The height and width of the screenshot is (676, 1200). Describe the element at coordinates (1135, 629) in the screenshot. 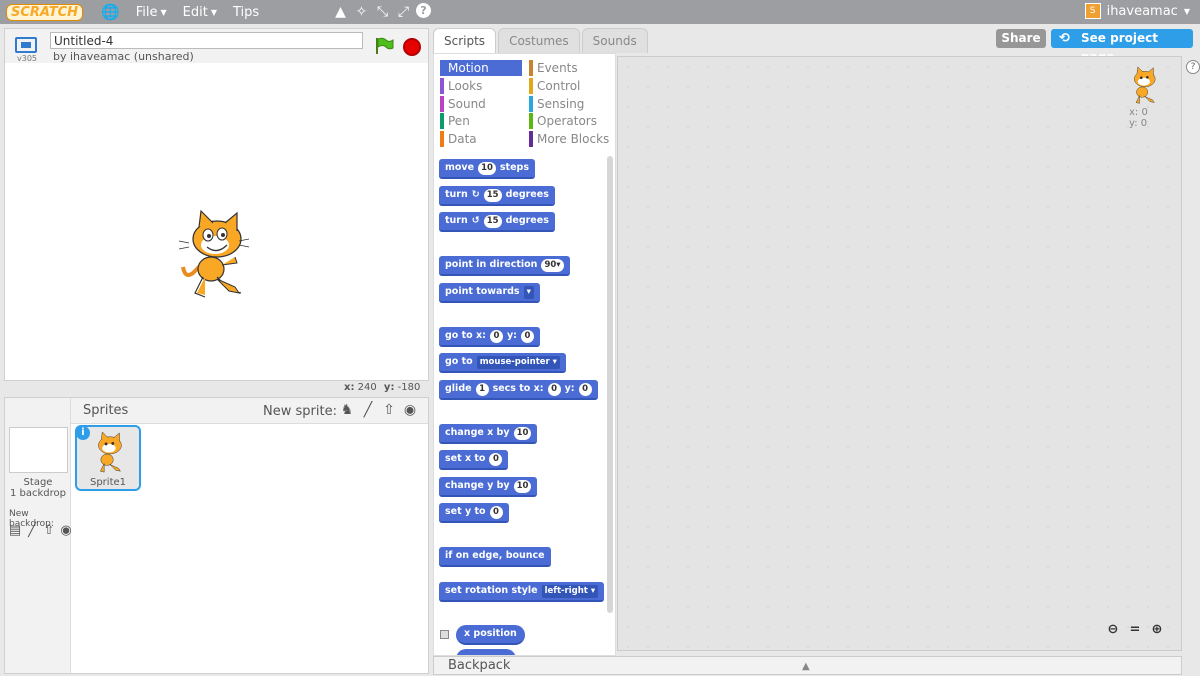

I see `zoom-reset-icon: =` at that location.